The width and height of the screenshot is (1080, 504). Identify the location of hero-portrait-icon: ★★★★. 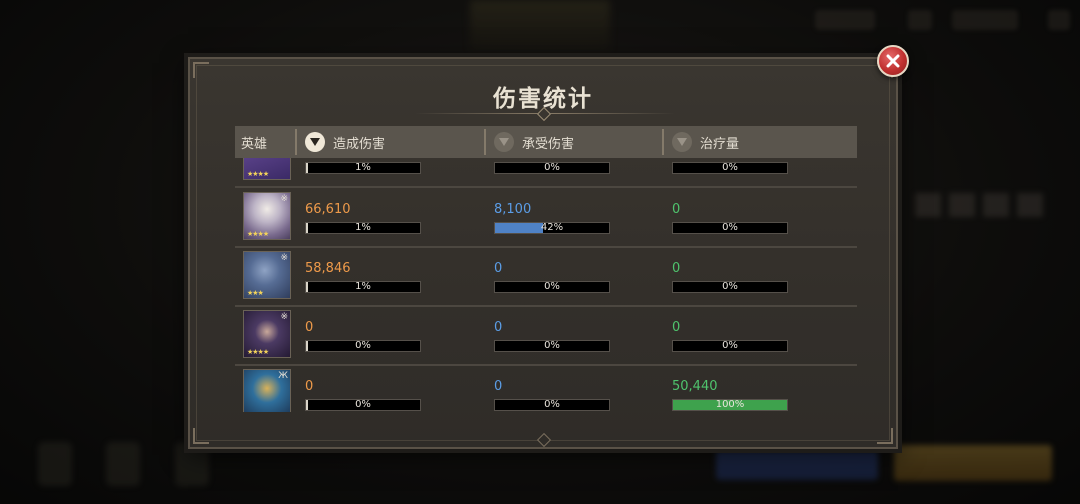
(267, 169).